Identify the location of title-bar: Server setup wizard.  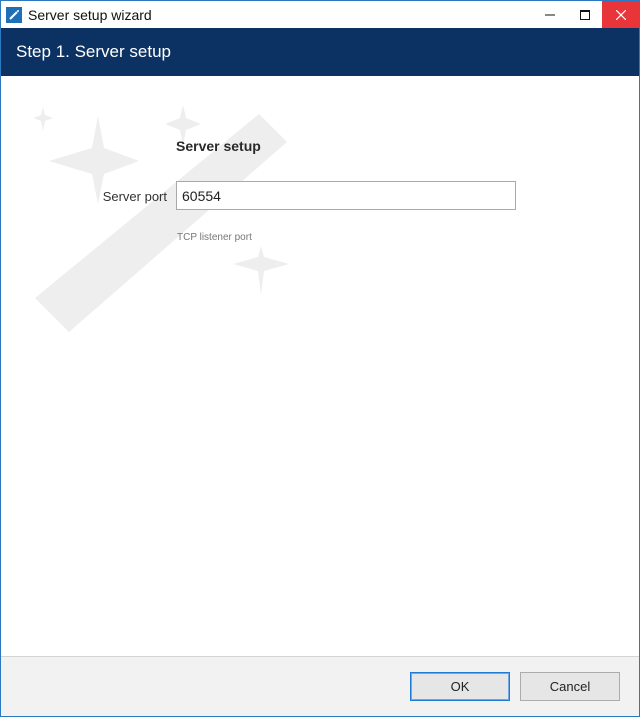
(320, 14).